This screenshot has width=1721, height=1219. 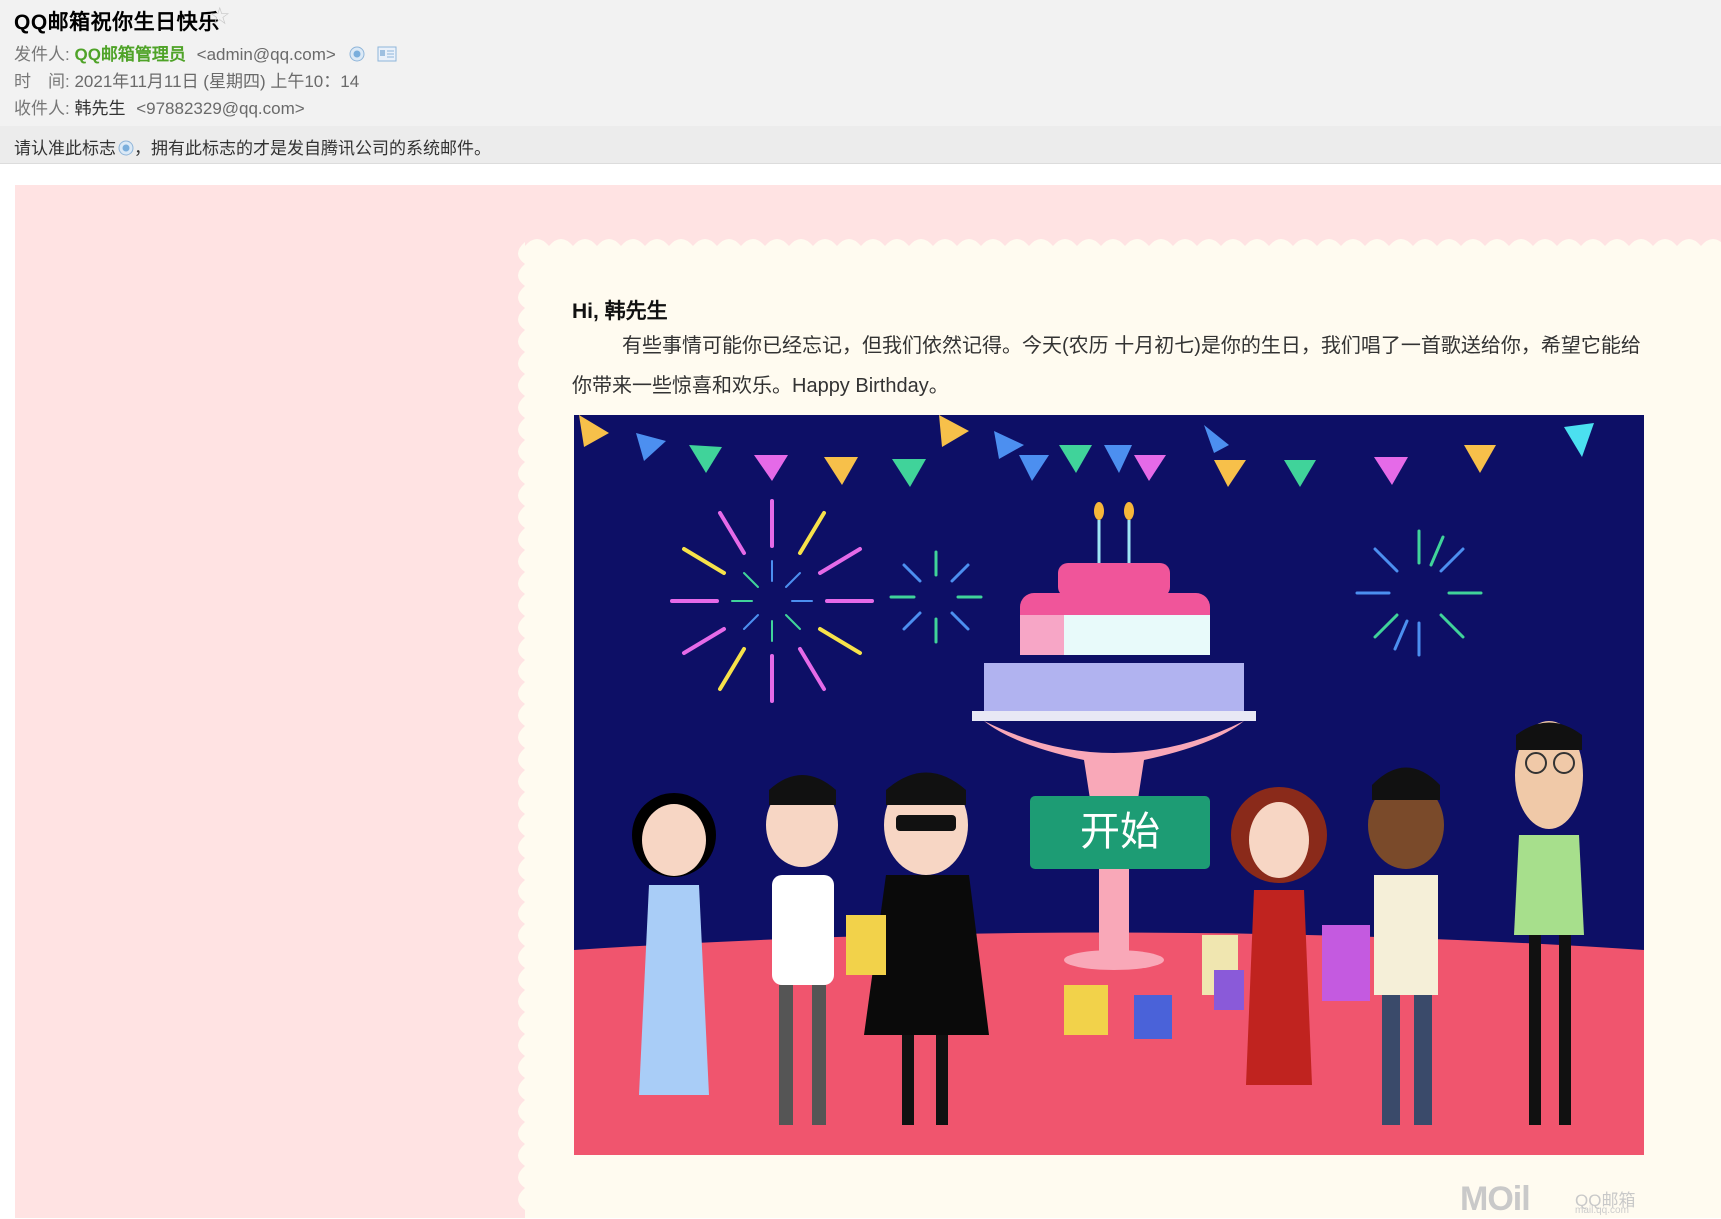 I want to click on firework-left, so click(x=772, y=601).